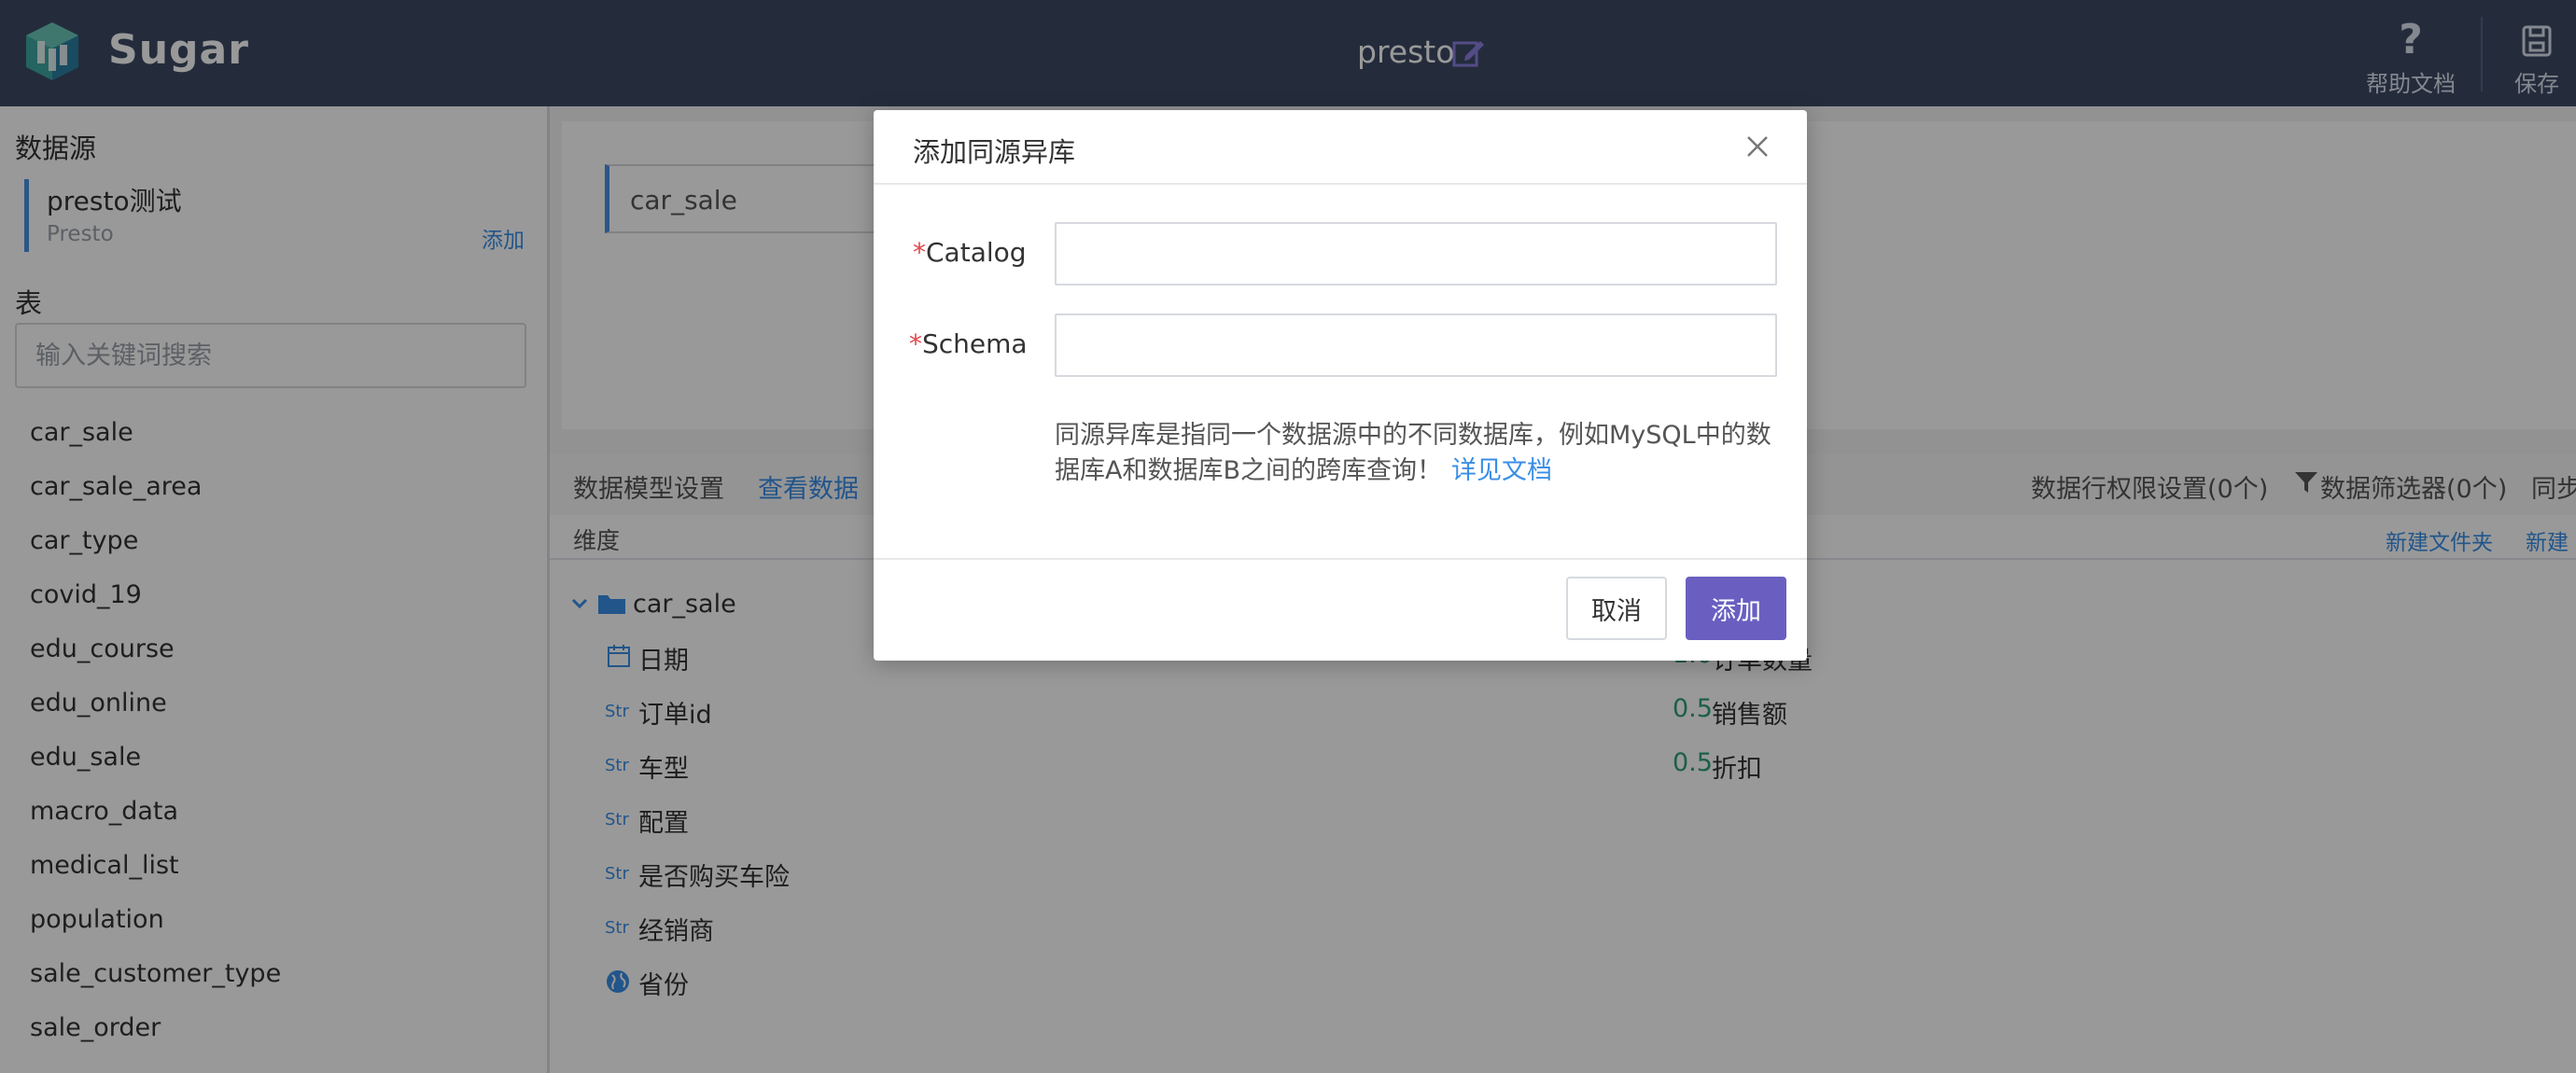  I want to click on dialog-footer, so click(1340, 610).